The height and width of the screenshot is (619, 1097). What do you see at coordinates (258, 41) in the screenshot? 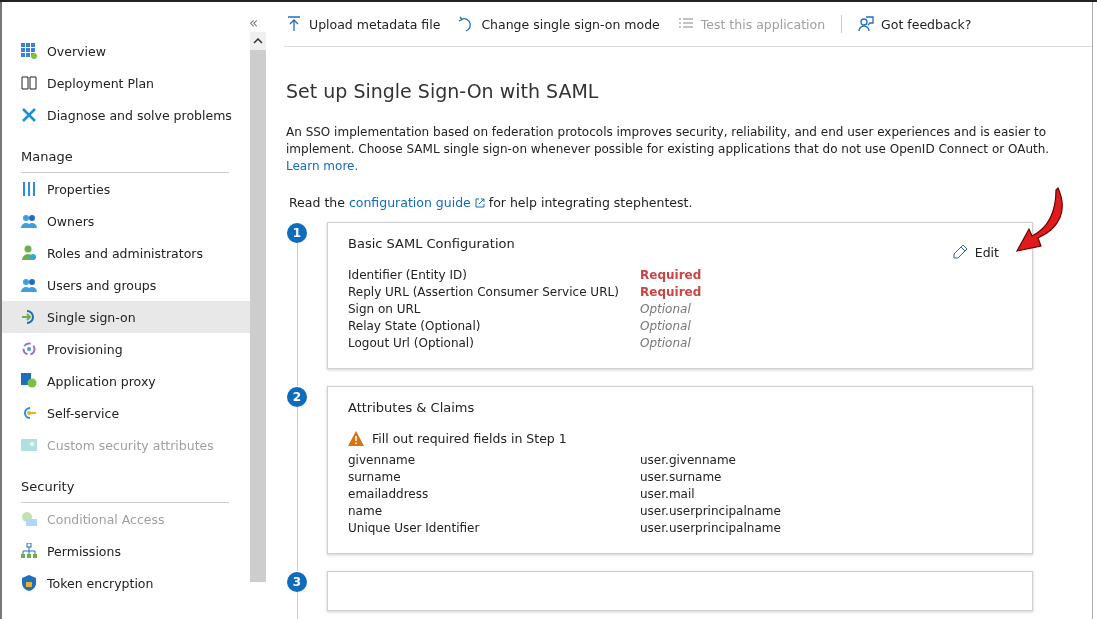
I see `scroll-up-icon` at bounding box center [258, 41].